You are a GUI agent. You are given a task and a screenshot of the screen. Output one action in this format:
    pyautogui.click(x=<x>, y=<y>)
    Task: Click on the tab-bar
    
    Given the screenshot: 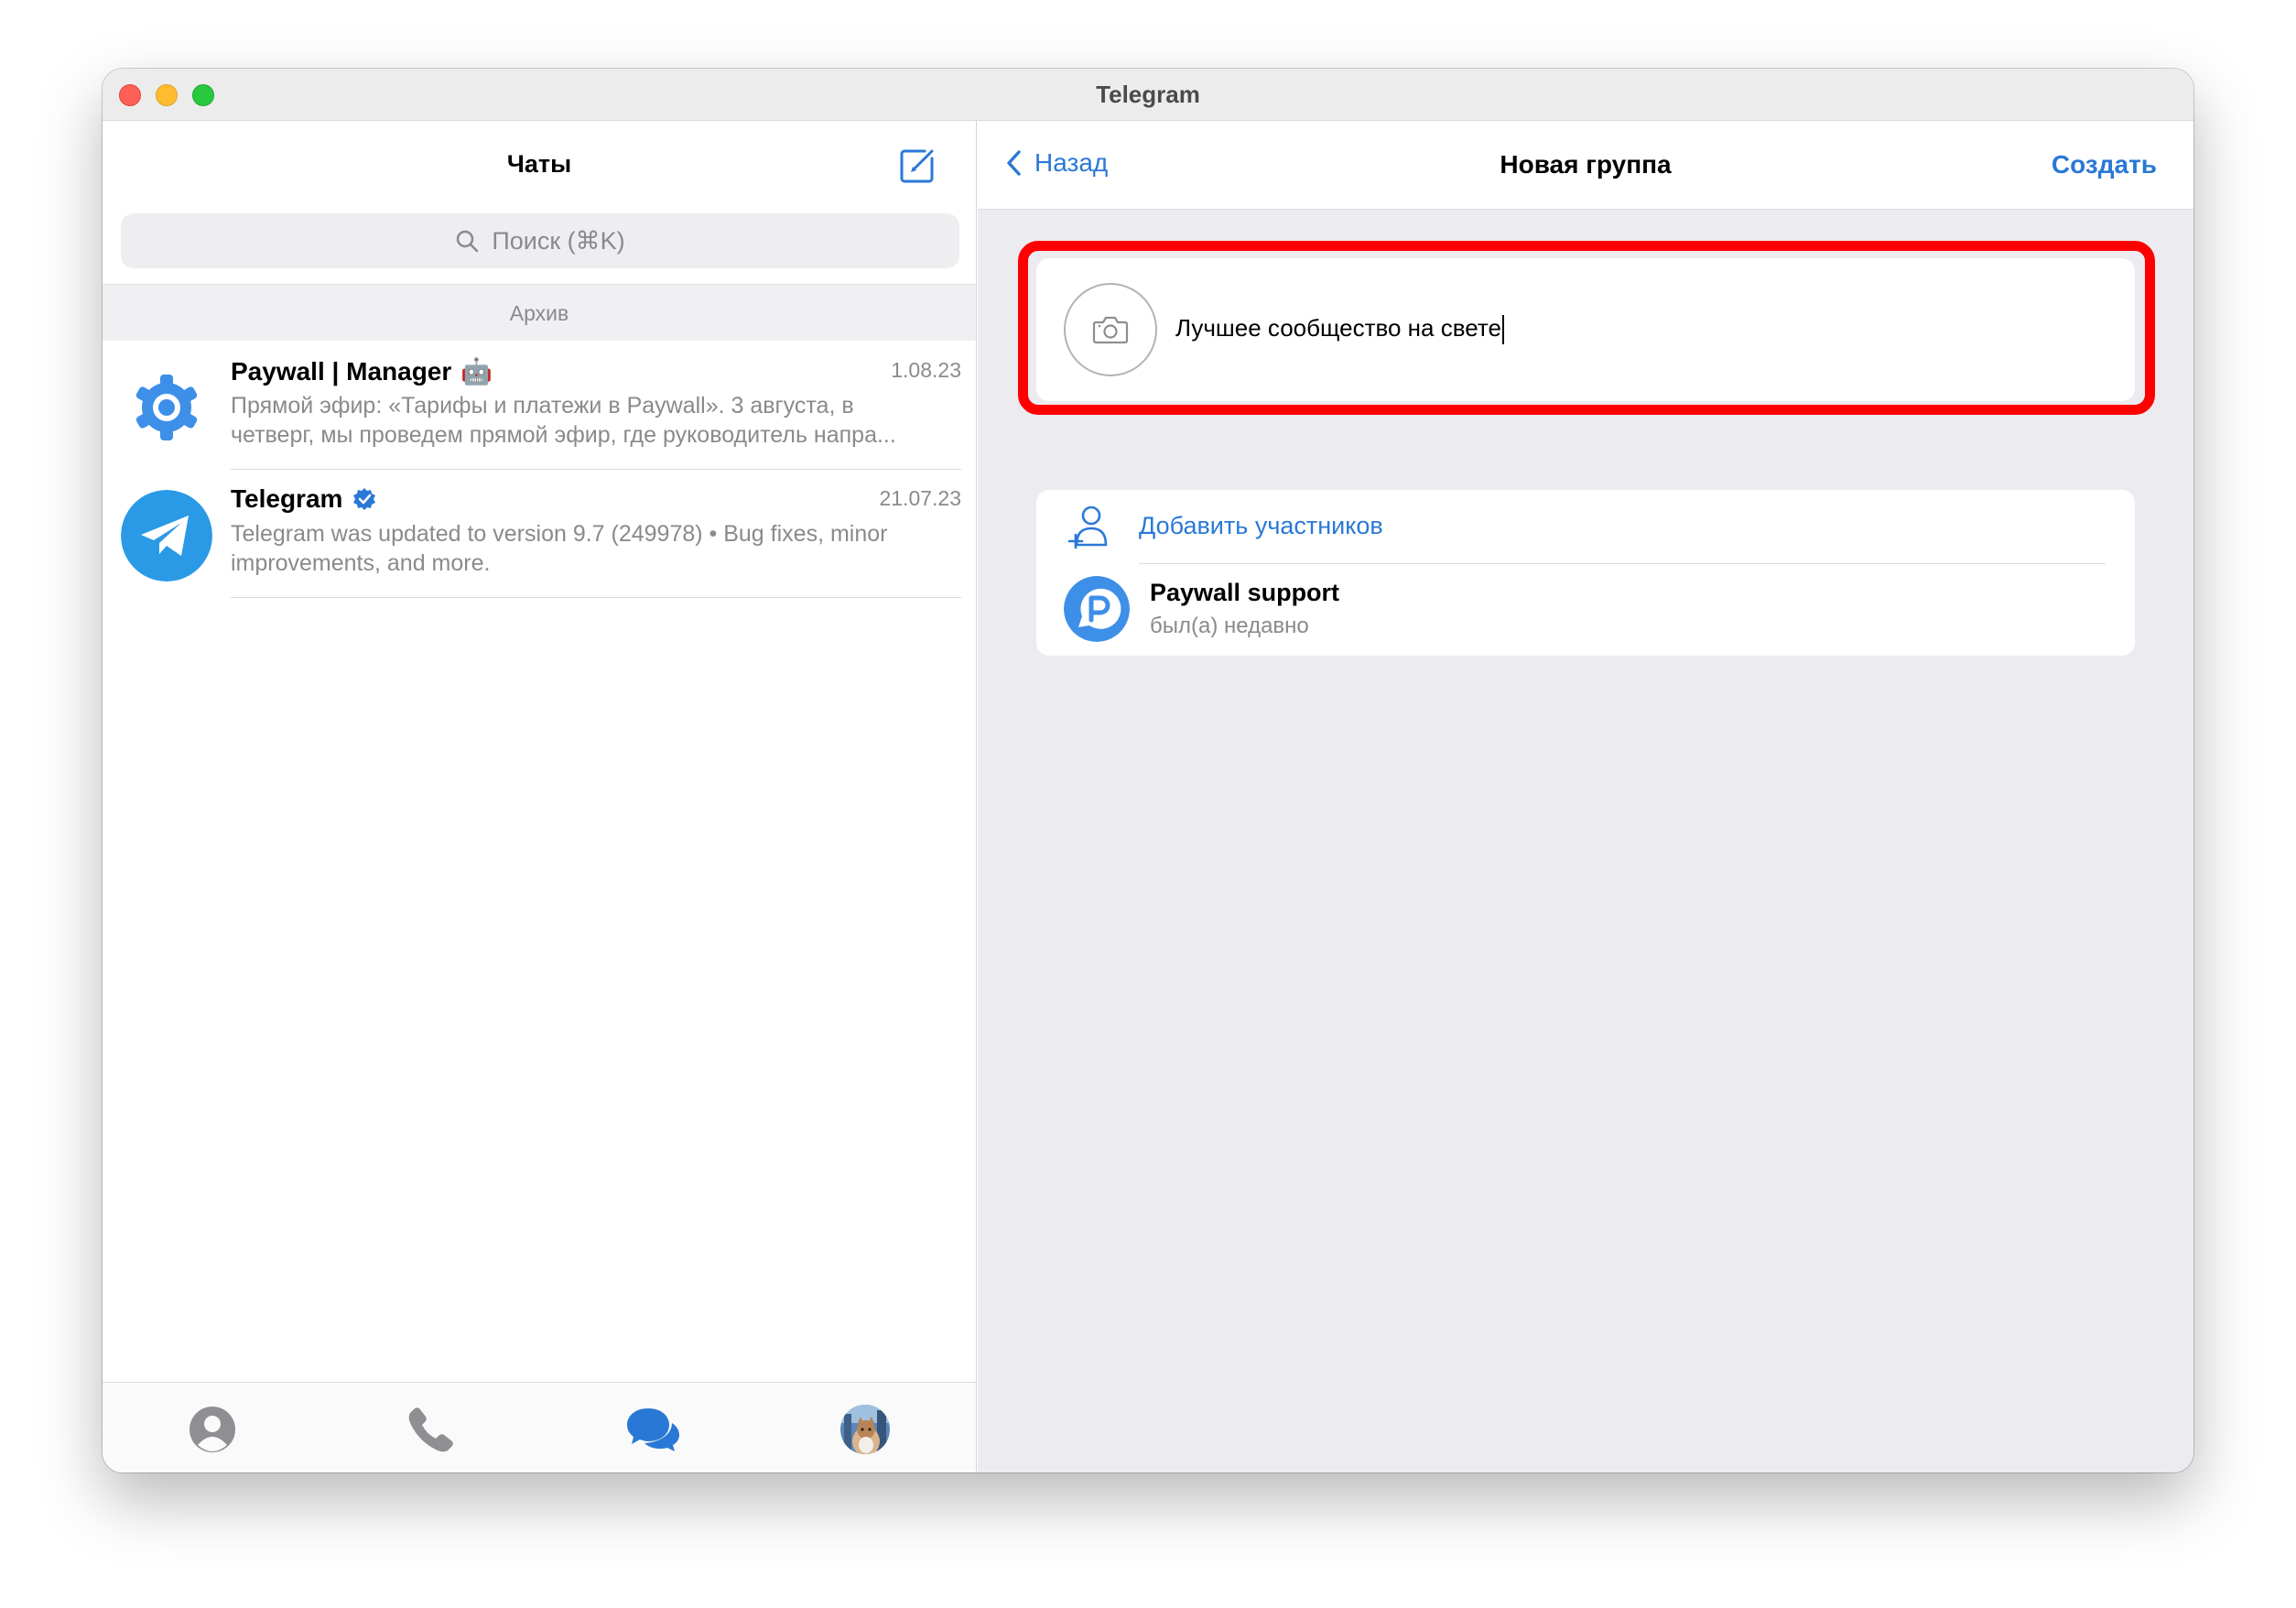 What is the action you would take?
    pyautogui.click(x=539, y=1427)
    